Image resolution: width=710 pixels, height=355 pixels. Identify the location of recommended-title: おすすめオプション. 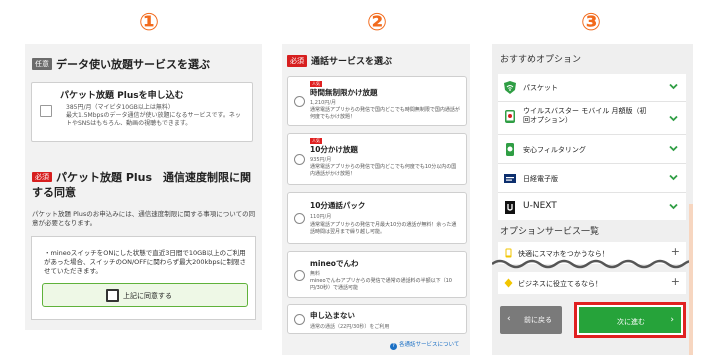
(541, 60).